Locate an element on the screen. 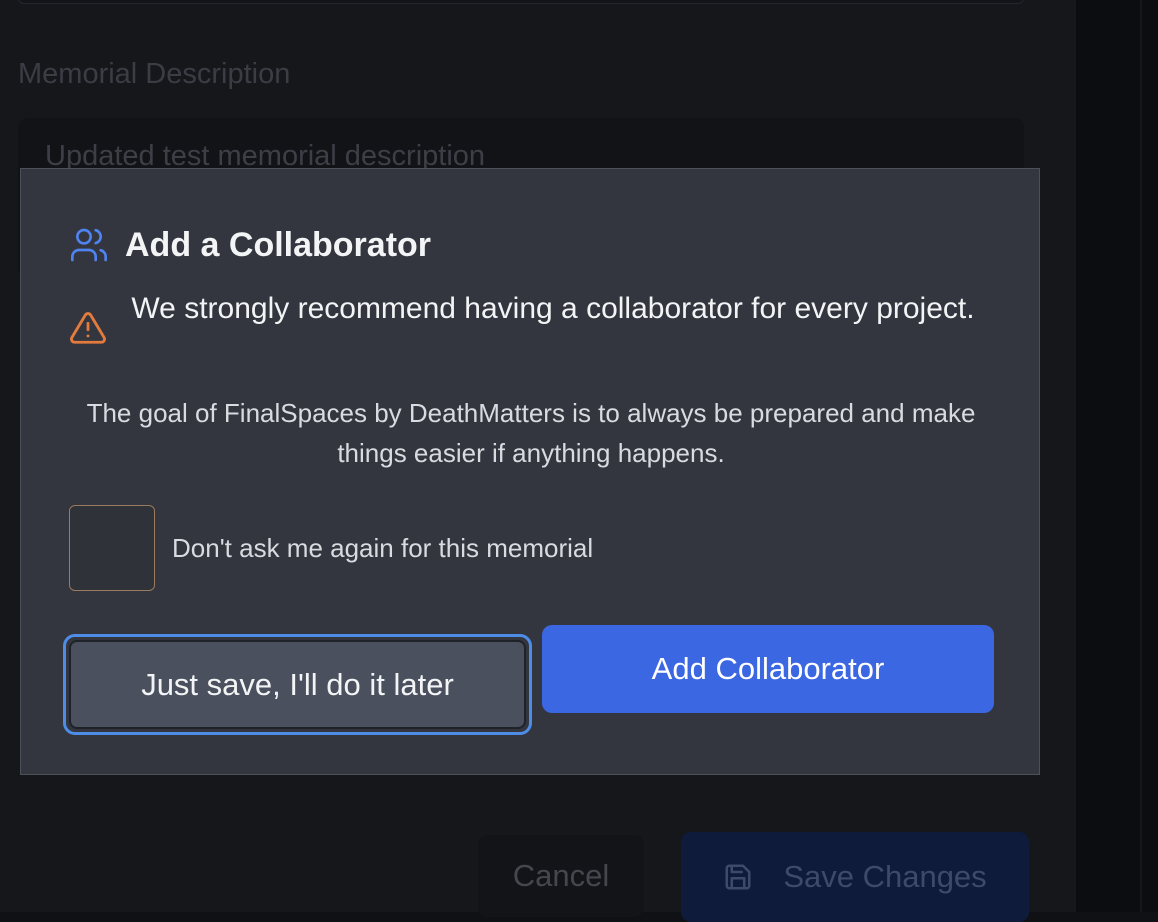 This screenshot has width=1158, height=922. dont-ask-again-row: Don't ask me again for this memorial is located at coordinates (331, 548).